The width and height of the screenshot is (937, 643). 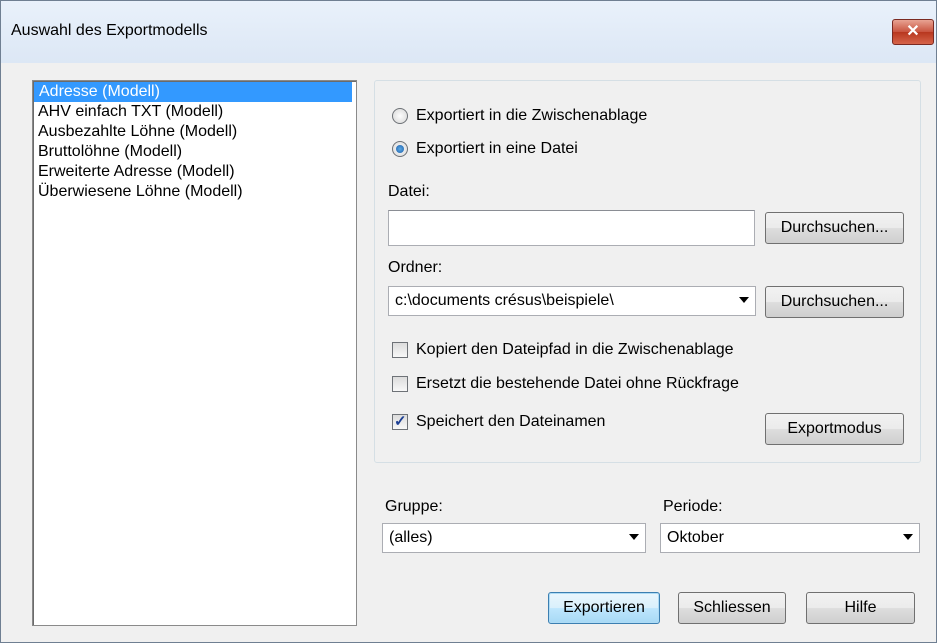 I want to click on export-clipboard-label: Exportiert in die Zwischenablage, so click(x=532, y=115).